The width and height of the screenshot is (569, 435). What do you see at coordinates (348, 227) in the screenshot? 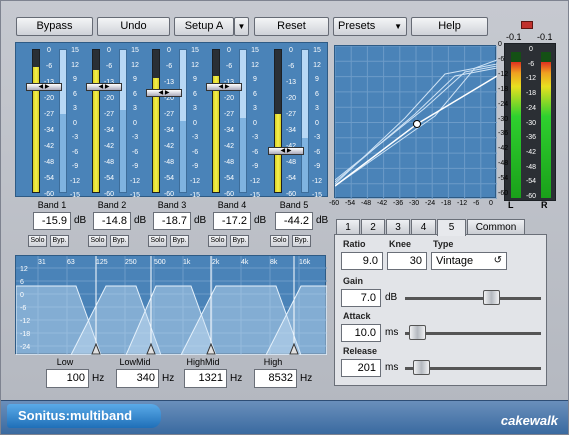
I see `tab-1: 1` at bounding box center [348, 227].